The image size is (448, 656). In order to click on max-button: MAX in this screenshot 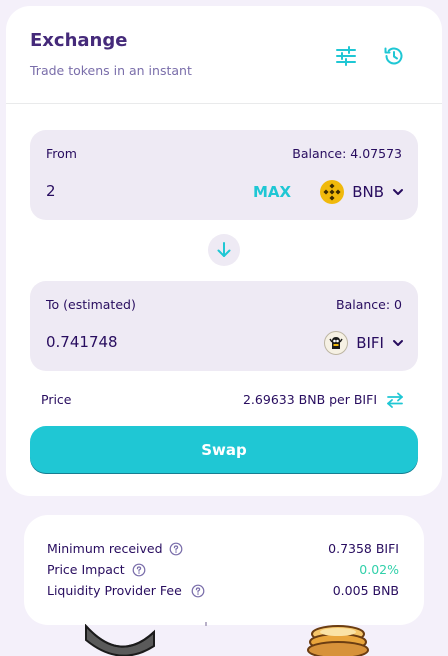, I will do `click(272, 192)`.